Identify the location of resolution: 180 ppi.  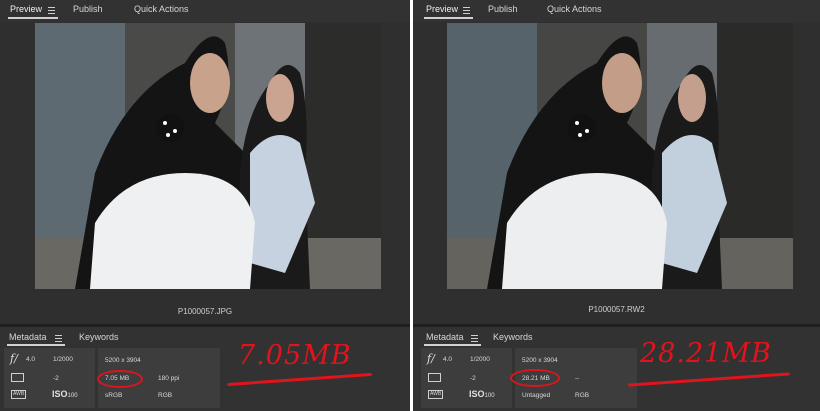
(169, 378).